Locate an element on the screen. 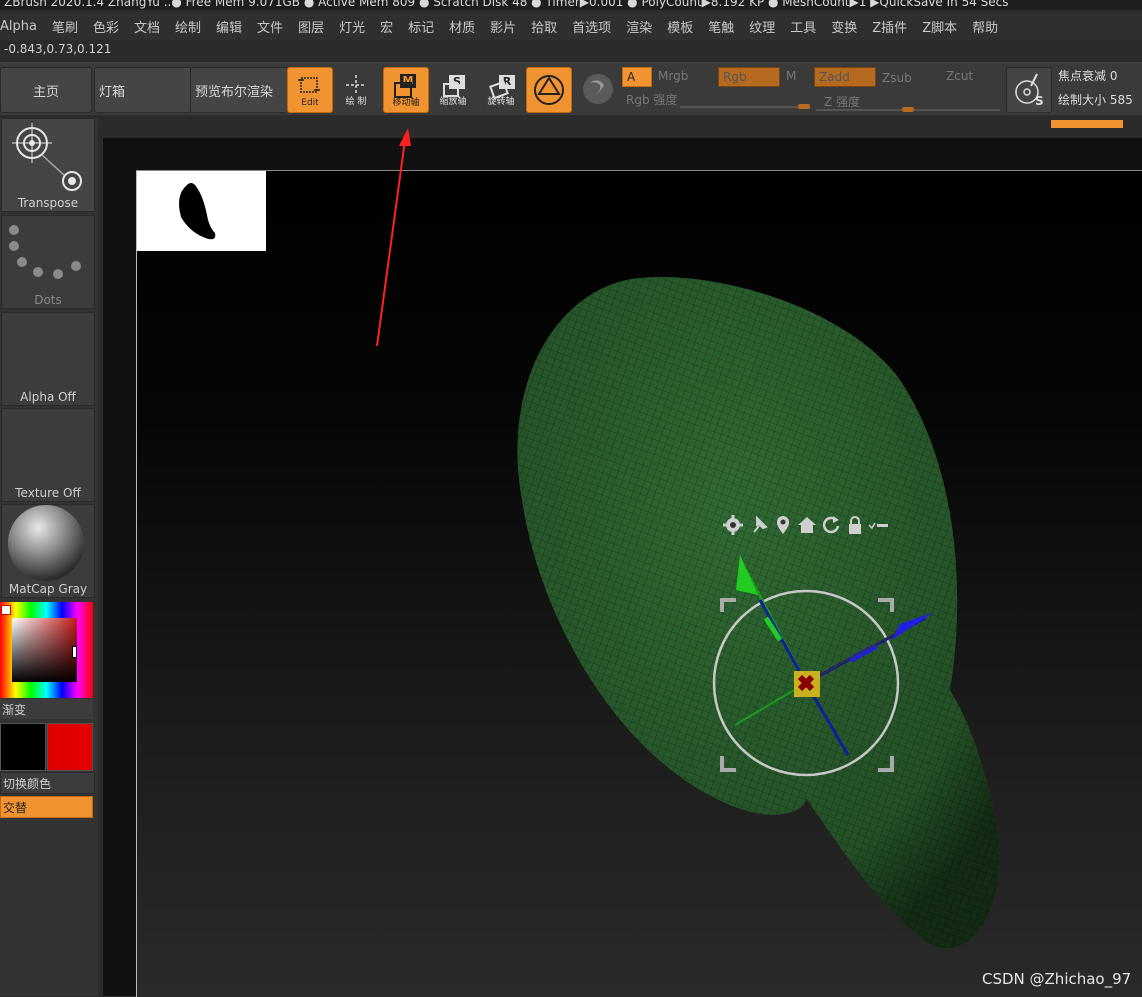 The width and height of the screenshot is (1142, 997). minus-icon is located at coordinates (879, 525).